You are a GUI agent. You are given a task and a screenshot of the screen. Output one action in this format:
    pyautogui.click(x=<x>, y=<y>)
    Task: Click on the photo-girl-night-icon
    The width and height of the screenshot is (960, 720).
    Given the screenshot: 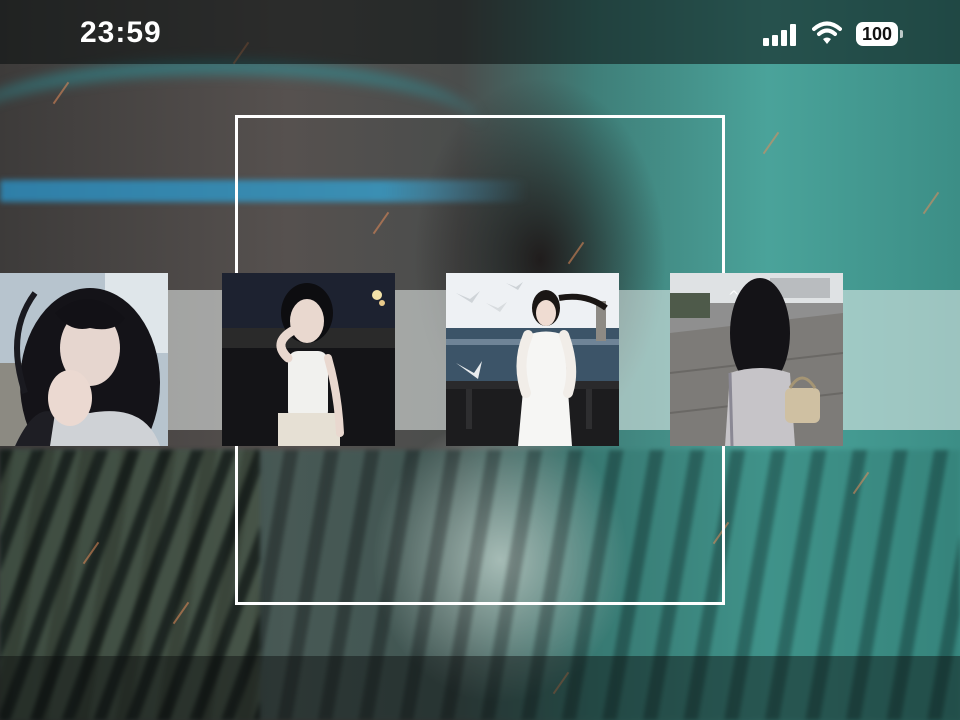 What is the action you would take?
    pyautogui.click(x=308, y=359)
    